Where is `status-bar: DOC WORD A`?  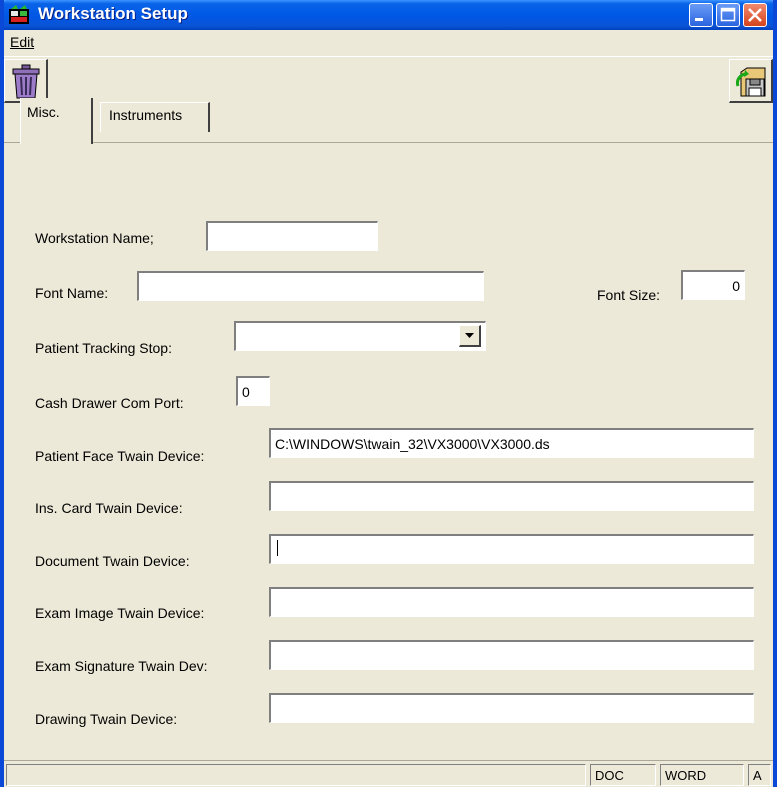 status-bar: DOC WORD A is located at coordinates (388, 773).